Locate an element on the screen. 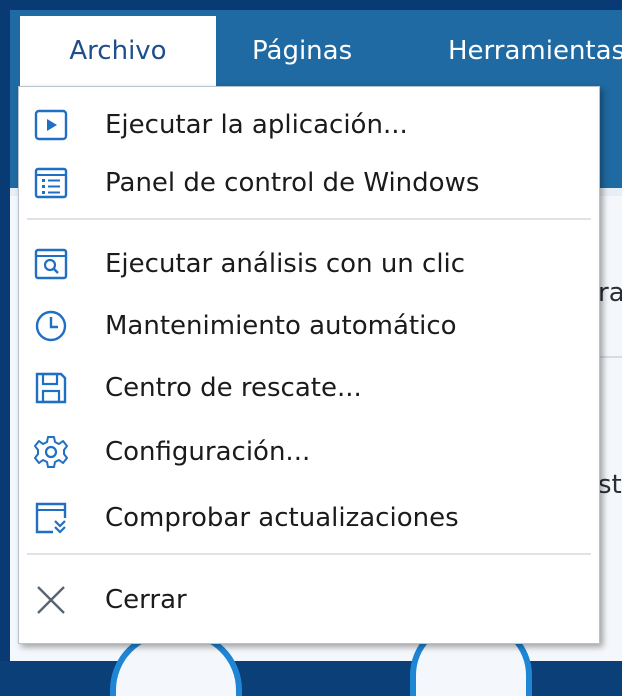 The height and width of the screenshot is (696, 622). gear-icon is located at coordinates (51, 452).